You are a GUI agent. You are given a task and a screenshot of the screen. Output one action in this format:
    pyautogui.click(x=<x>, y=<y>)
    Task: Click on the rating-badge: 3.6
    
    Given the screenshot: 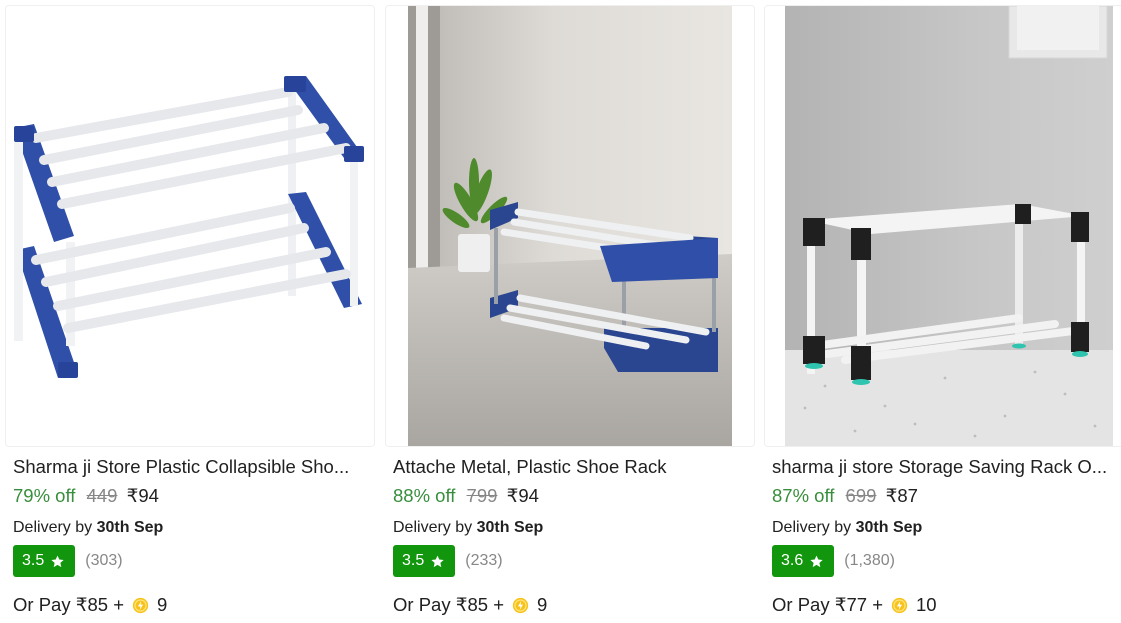 What is the action you would take?
    pyautogui.click(x=803, y=561)
    